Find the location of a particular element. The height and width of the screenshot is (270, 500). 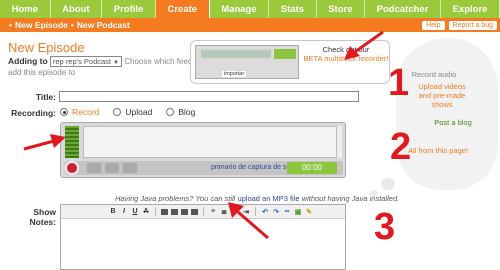

title-input is located at coordinates (209, 96).